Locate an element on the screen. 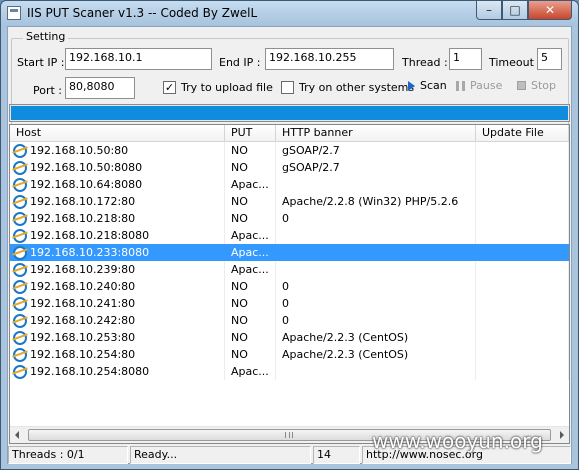  table-row: 192.168.10.50:80 NO gSOAP/2.7 is located at coordinates (289, 150).